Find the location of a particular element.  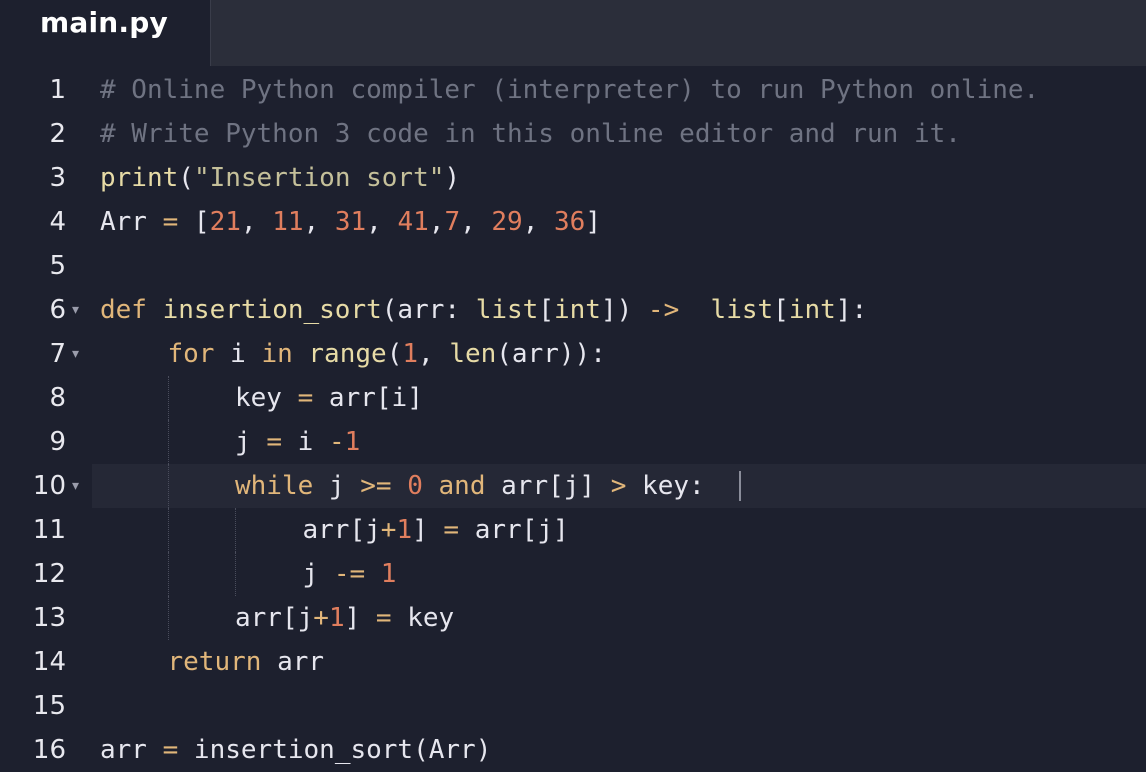

code-line: 11 arr[j+1] = arr[j] is located at coordinates (573, 530).